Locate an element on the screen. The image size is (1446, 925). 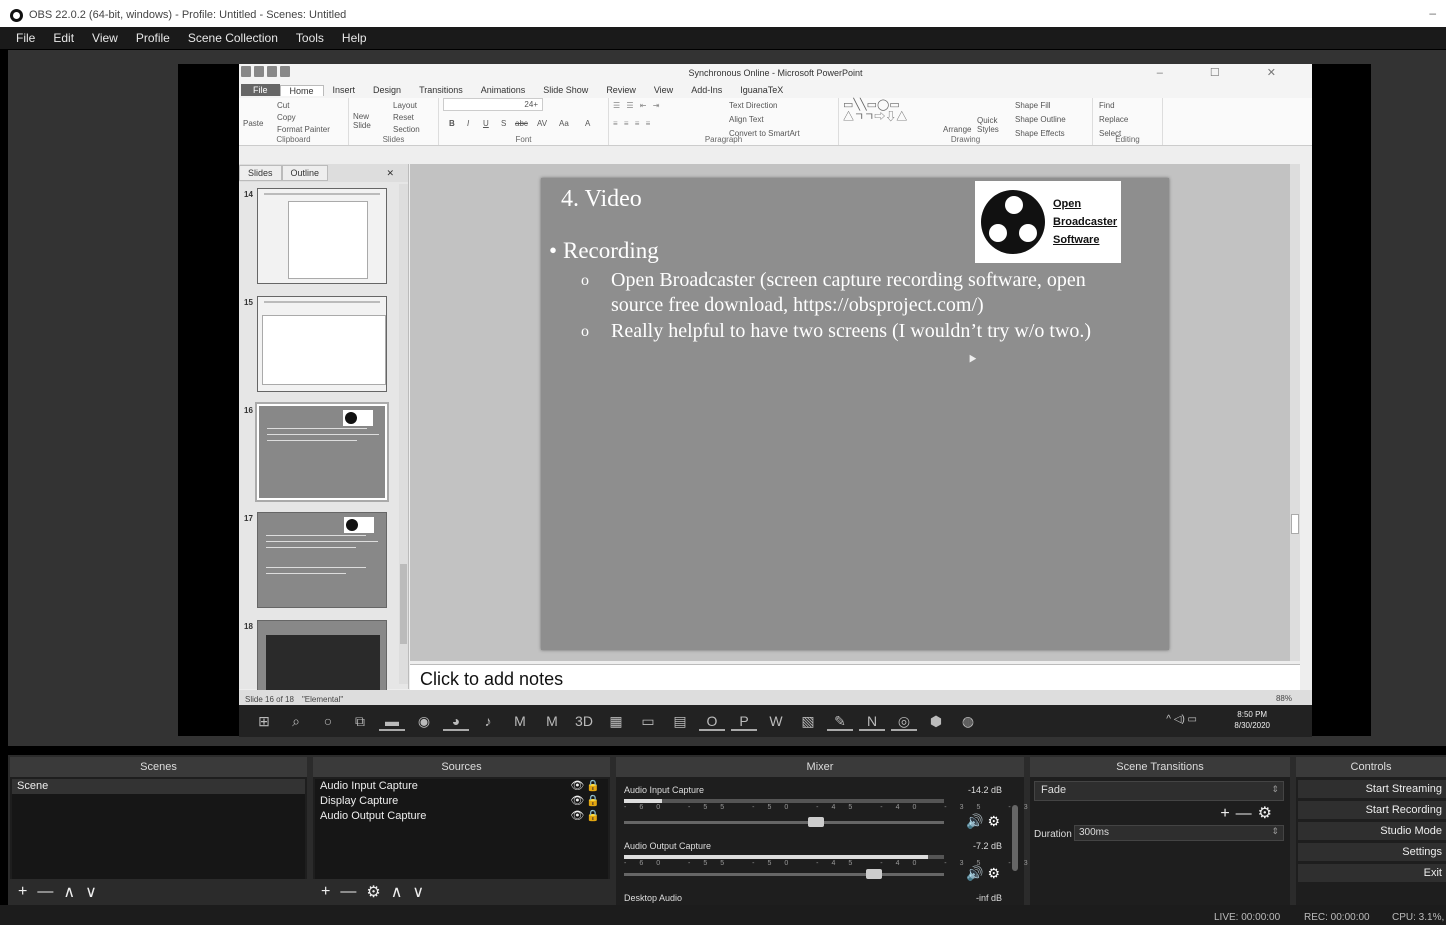
menu-edit: Edit is located at coordinates (62, 38).